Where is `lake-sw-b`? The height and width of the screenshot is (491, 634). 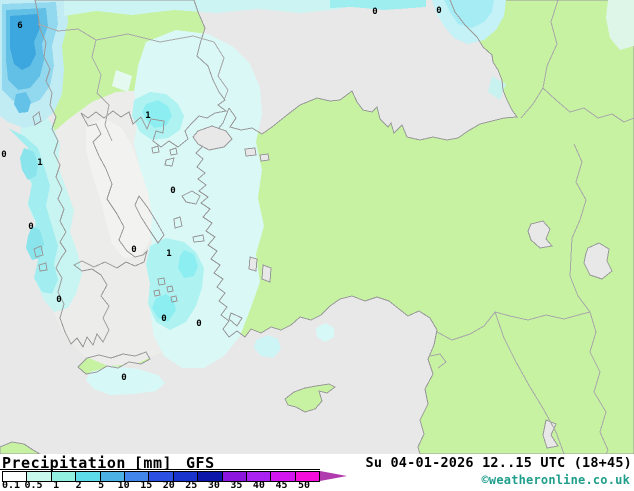
lake-sw-b is located at coordinates (266, 273).